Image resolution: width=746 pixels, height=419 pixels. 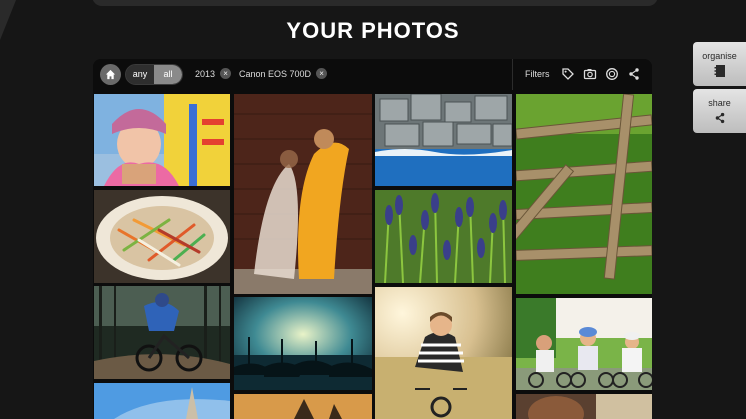 I want to click on photo-gondolas, so click(x=303, y=343).